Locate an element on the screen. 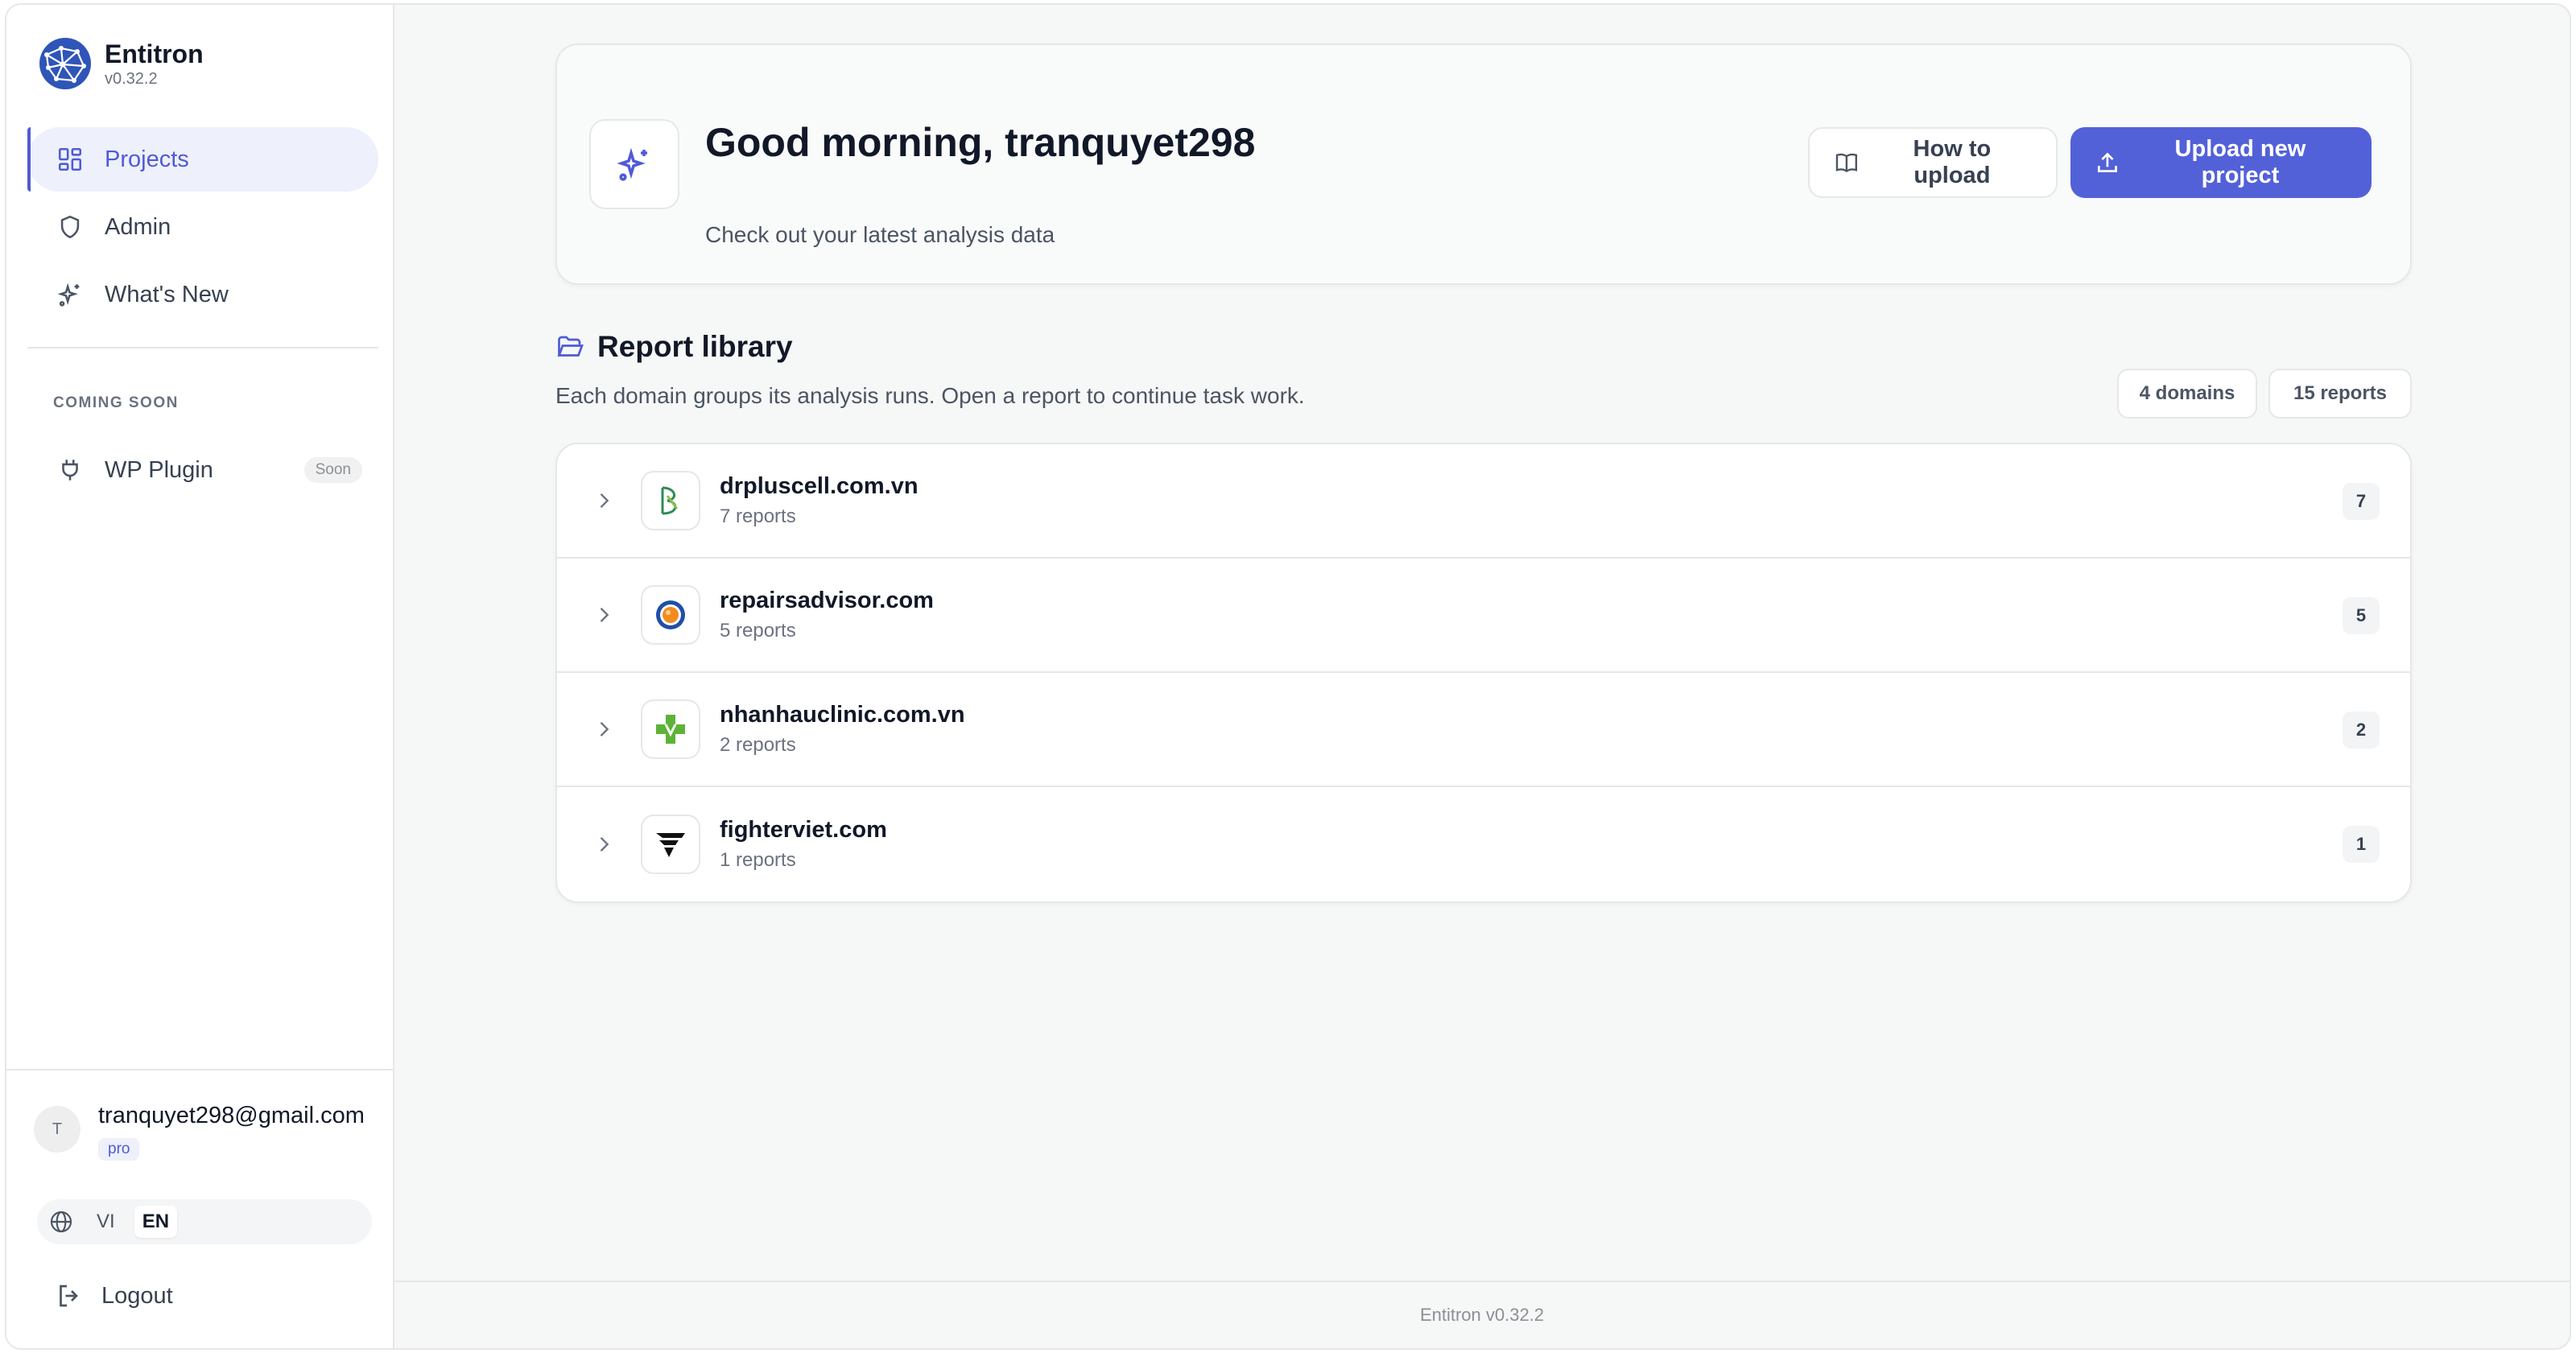  page-title: Good morning, tranquyet298 is located at coordinates (980, 142).